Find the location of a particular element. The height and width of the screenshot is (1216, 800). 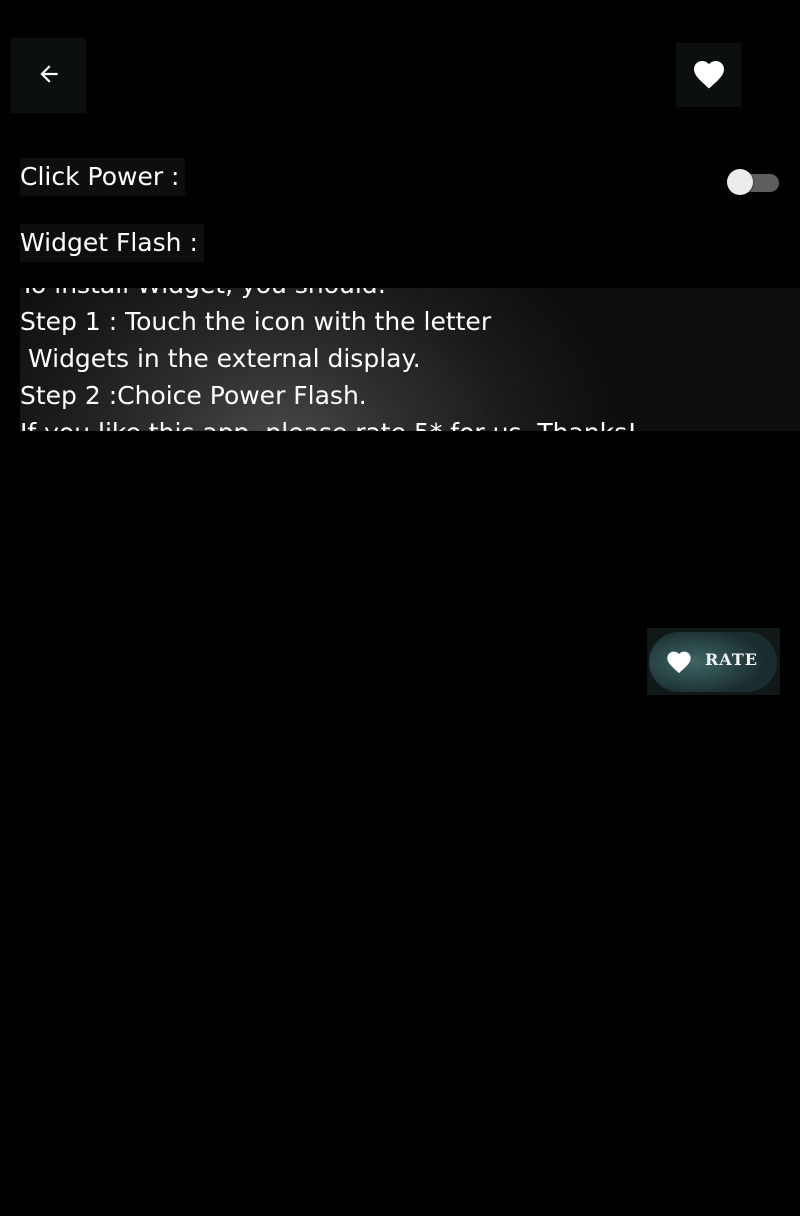

back-button is located at coordinates (48, 75).